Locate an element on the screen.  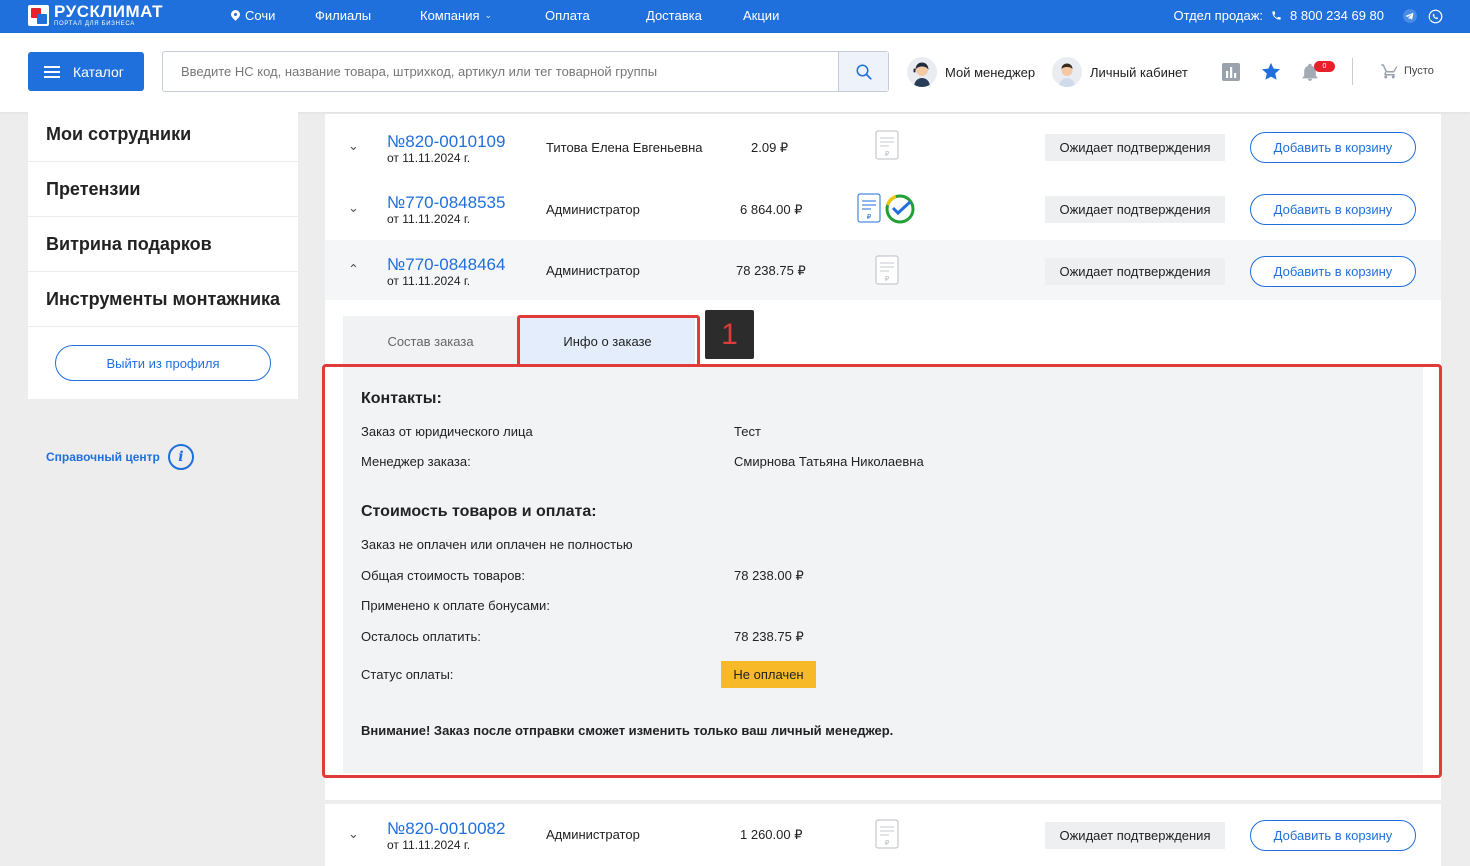
order-number: №770-0848535 is located at coordinates (446, 203).